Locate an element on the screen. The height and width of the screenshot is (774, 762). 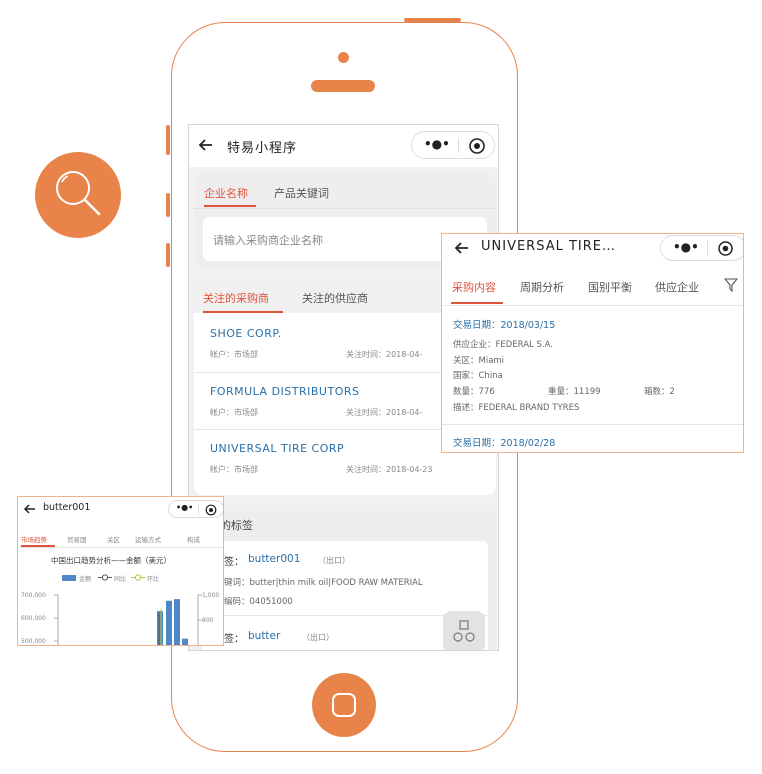
menu-float-button is located at coordinates (464, 630).